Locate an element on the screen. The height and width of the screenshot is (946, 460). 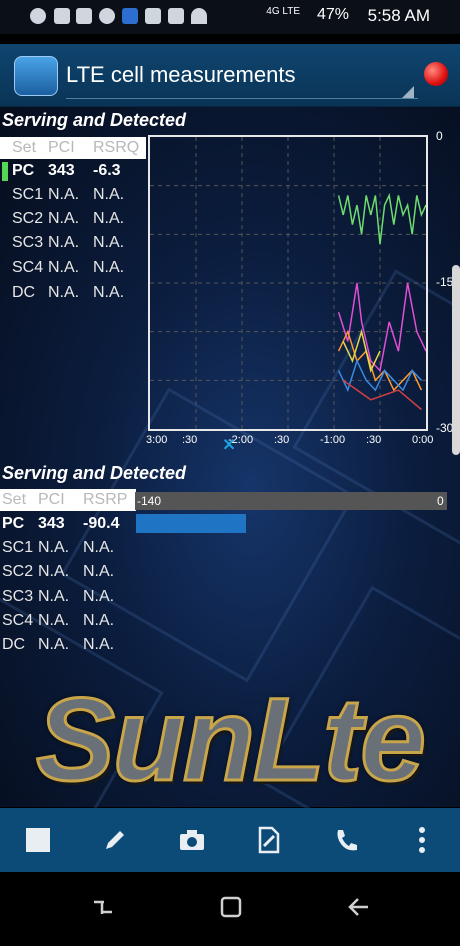
phone-signal-icon is located at coordinates (36, 76).